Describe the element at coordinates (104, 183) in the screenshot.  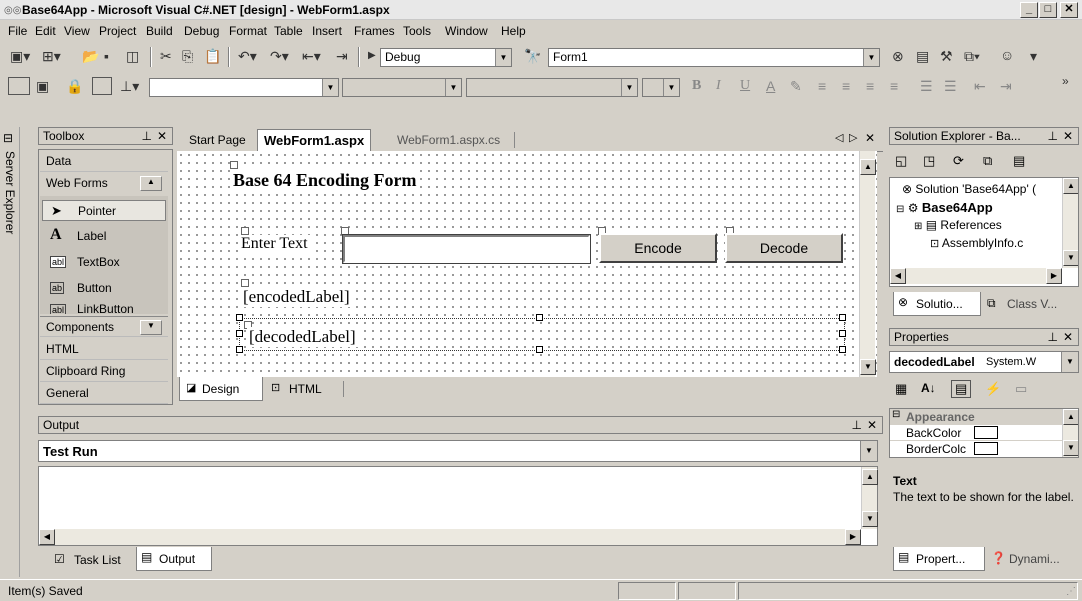
I see `toolbox-section-webforms: Web Forms ▲` at that location.